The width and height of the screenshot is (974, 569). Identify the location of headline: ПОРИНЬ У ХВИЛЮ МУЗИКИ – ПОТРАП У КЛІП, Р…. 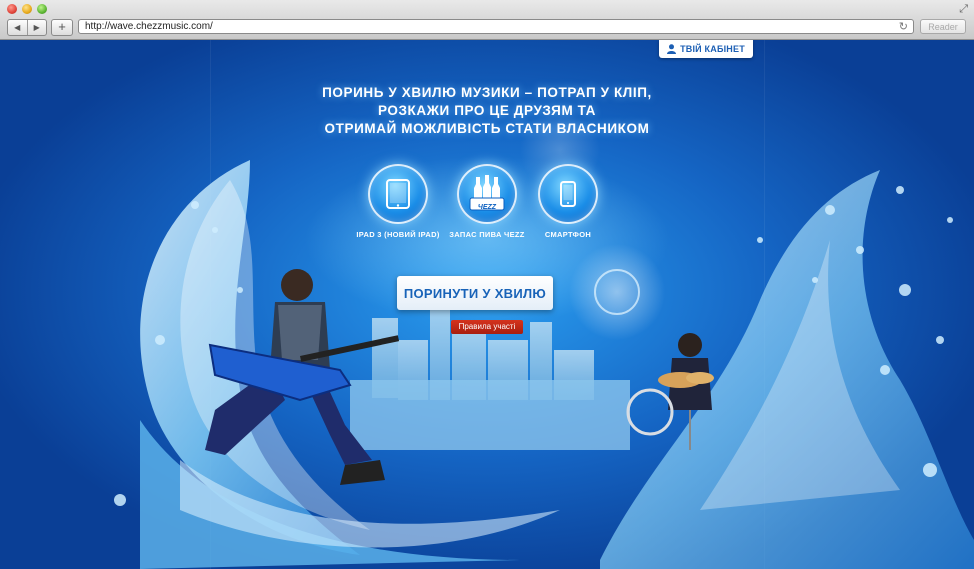
(487, 111).